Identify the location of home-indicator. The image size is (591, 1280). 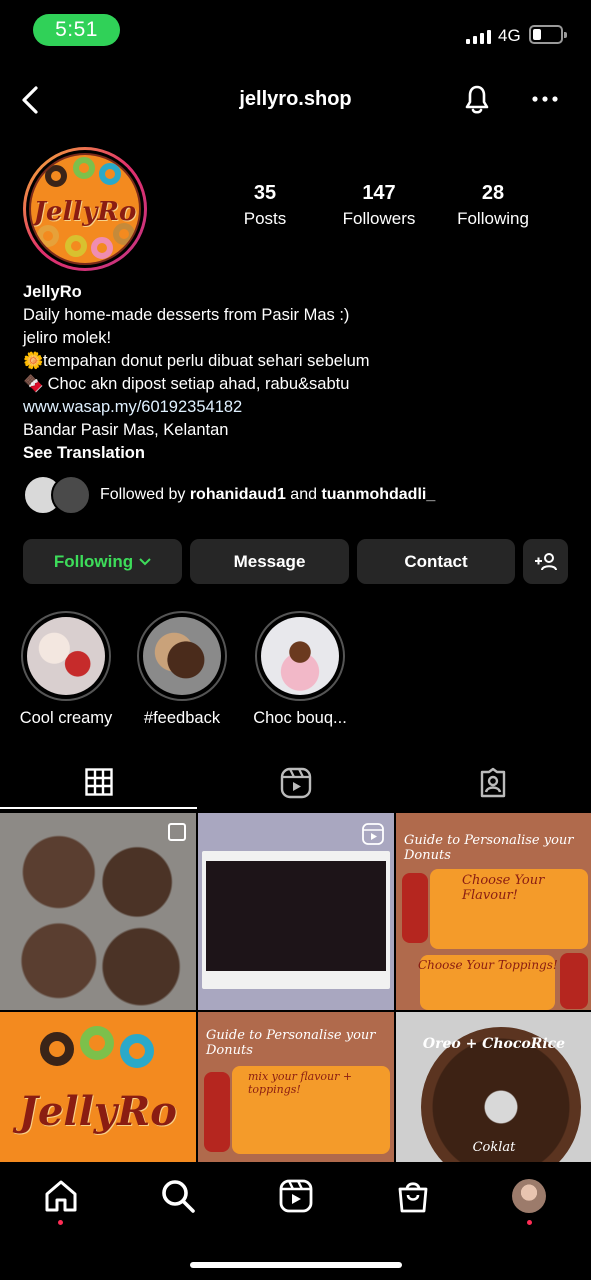
(296, 1265).